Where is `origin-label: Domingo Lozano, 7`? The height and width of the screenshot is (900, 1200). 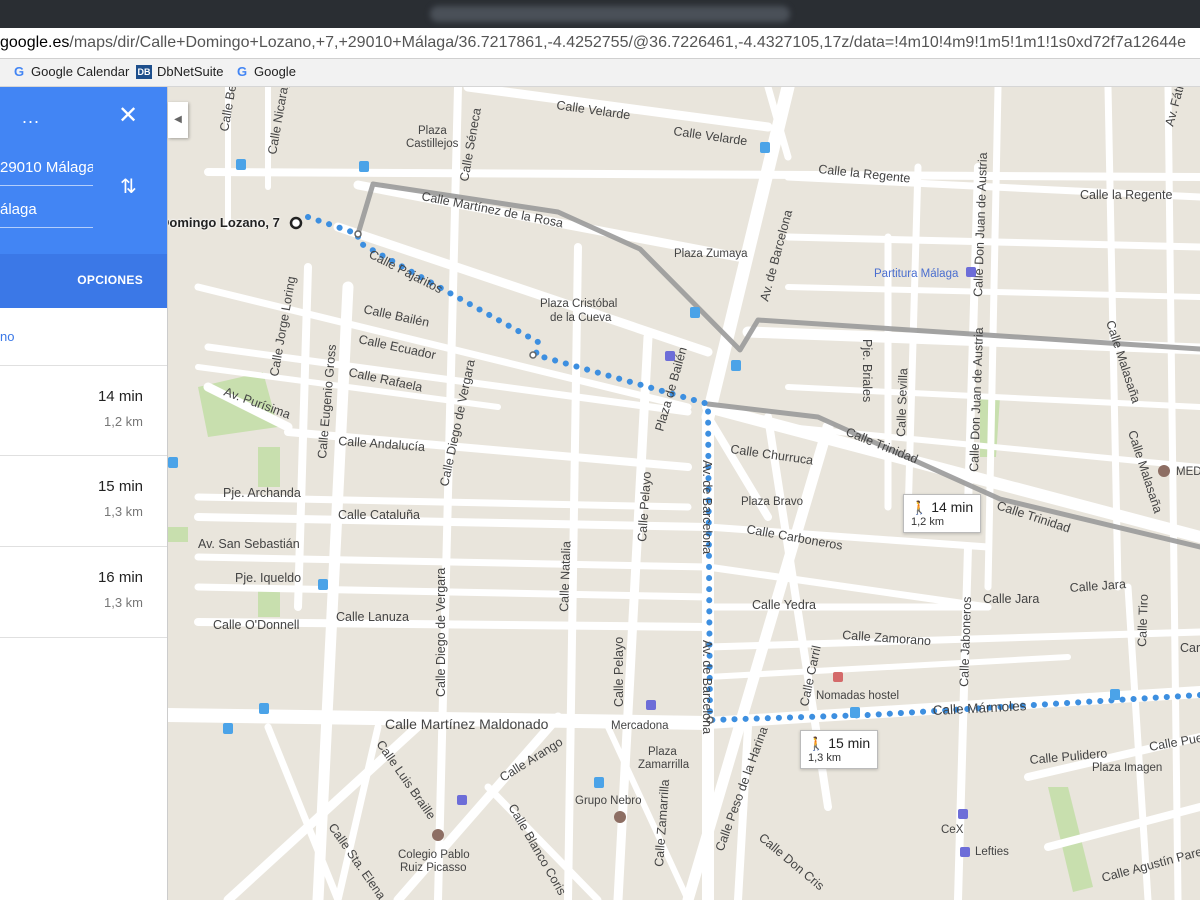
origin-label: Domingo Lozano, 7 is located at coordinates (224, 222).